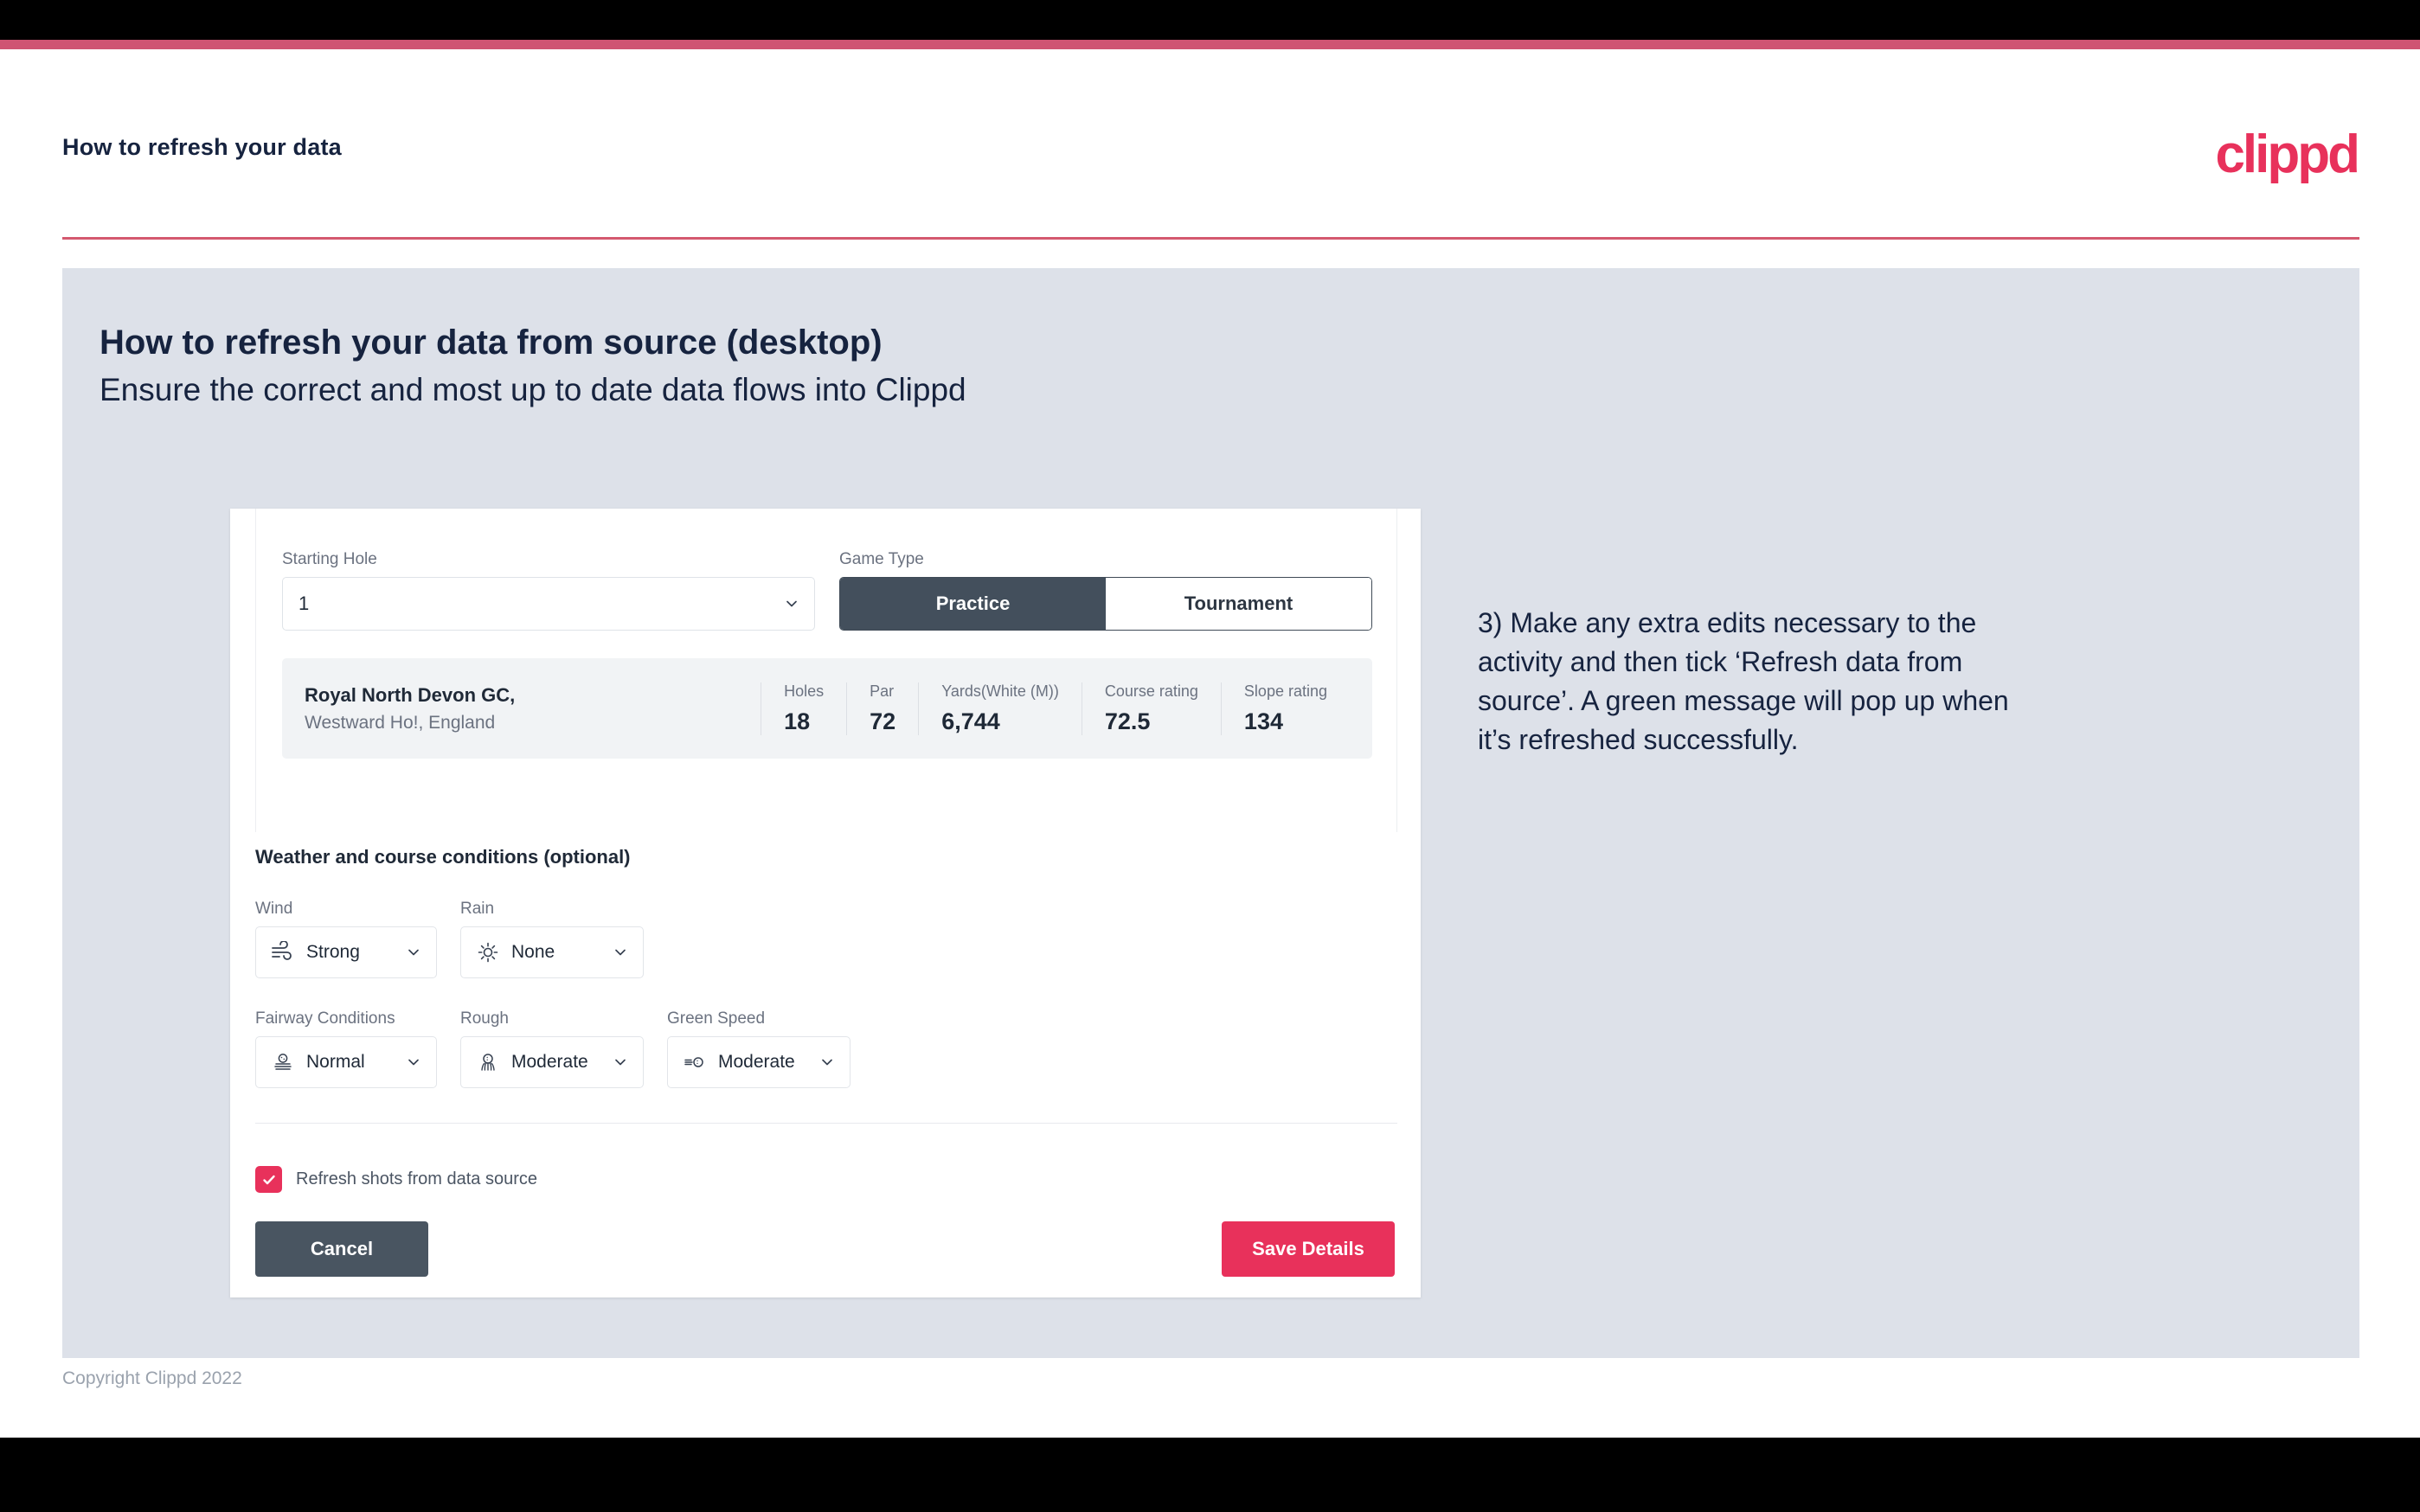  What do you see at coordinates (2287, 154) in the screenshot?
I see `clippd-logo: clippd` at bounding box center [2287, 154].